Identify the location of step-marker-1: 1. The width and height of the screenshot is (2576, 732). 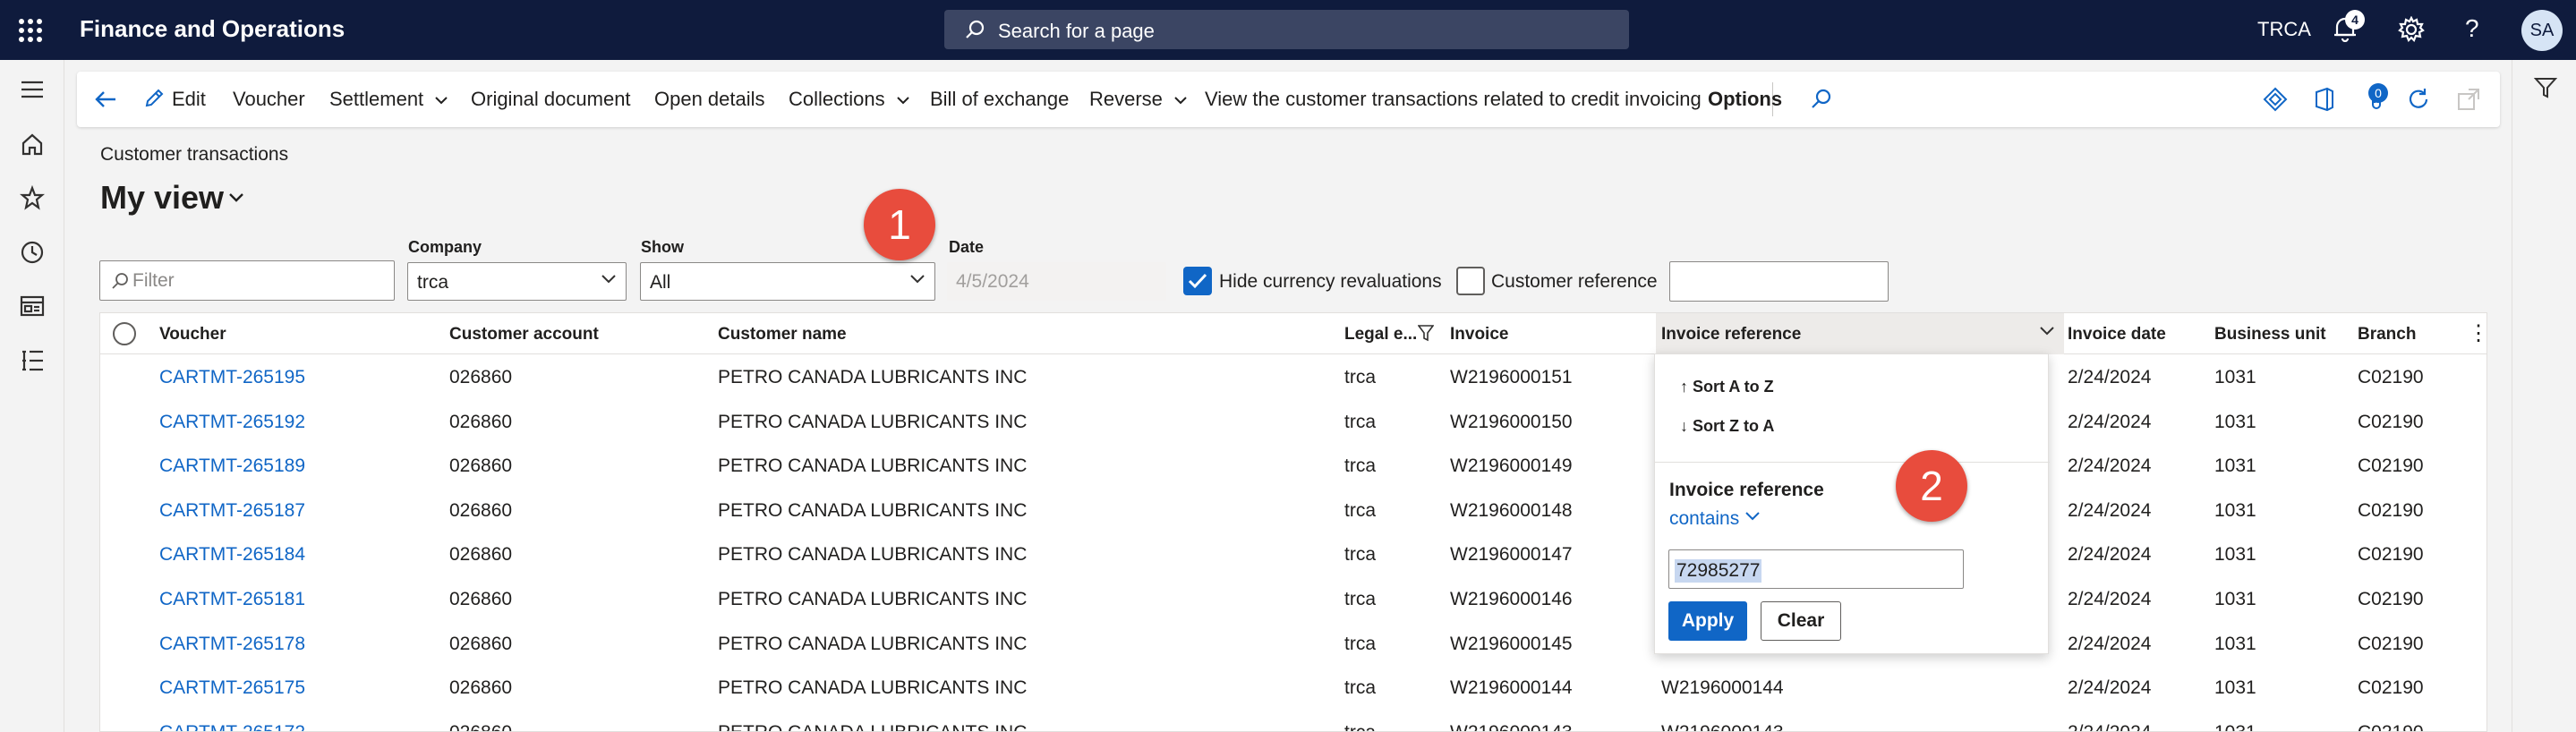
(899, 224).